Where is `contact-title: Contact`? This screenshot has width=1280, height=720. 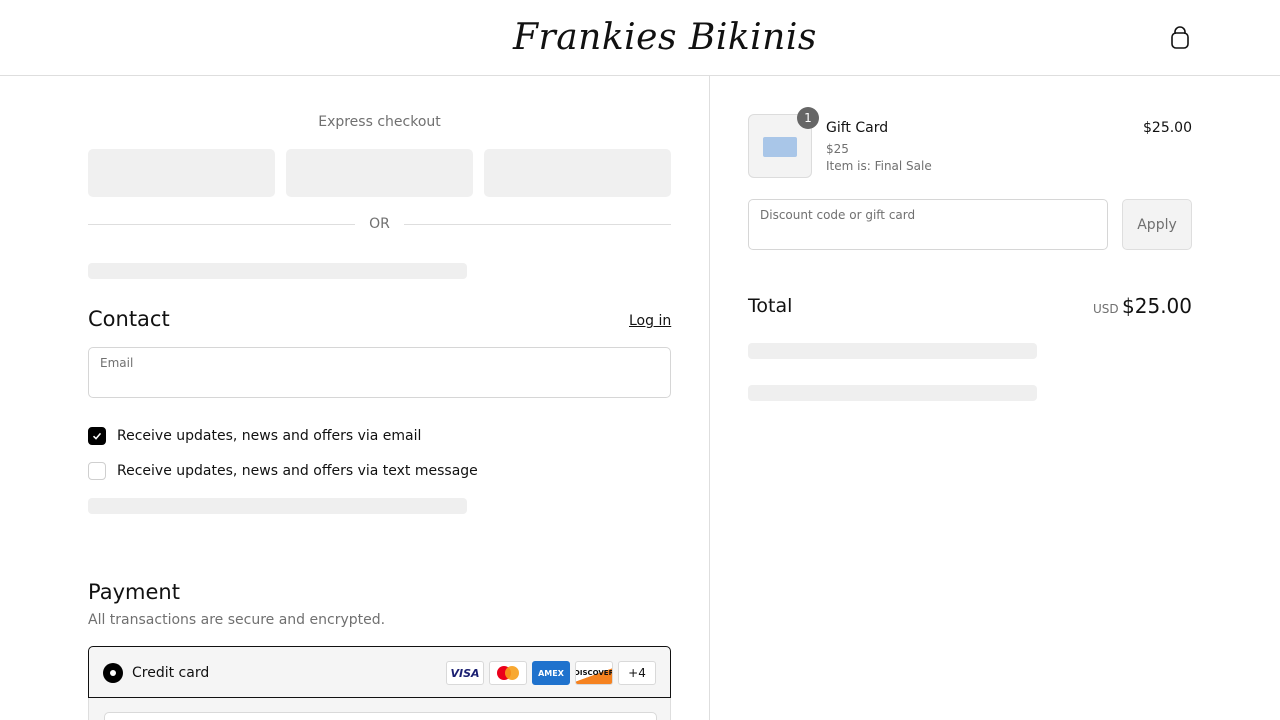 contact-title: Contact is located at coordinates (129, 319).